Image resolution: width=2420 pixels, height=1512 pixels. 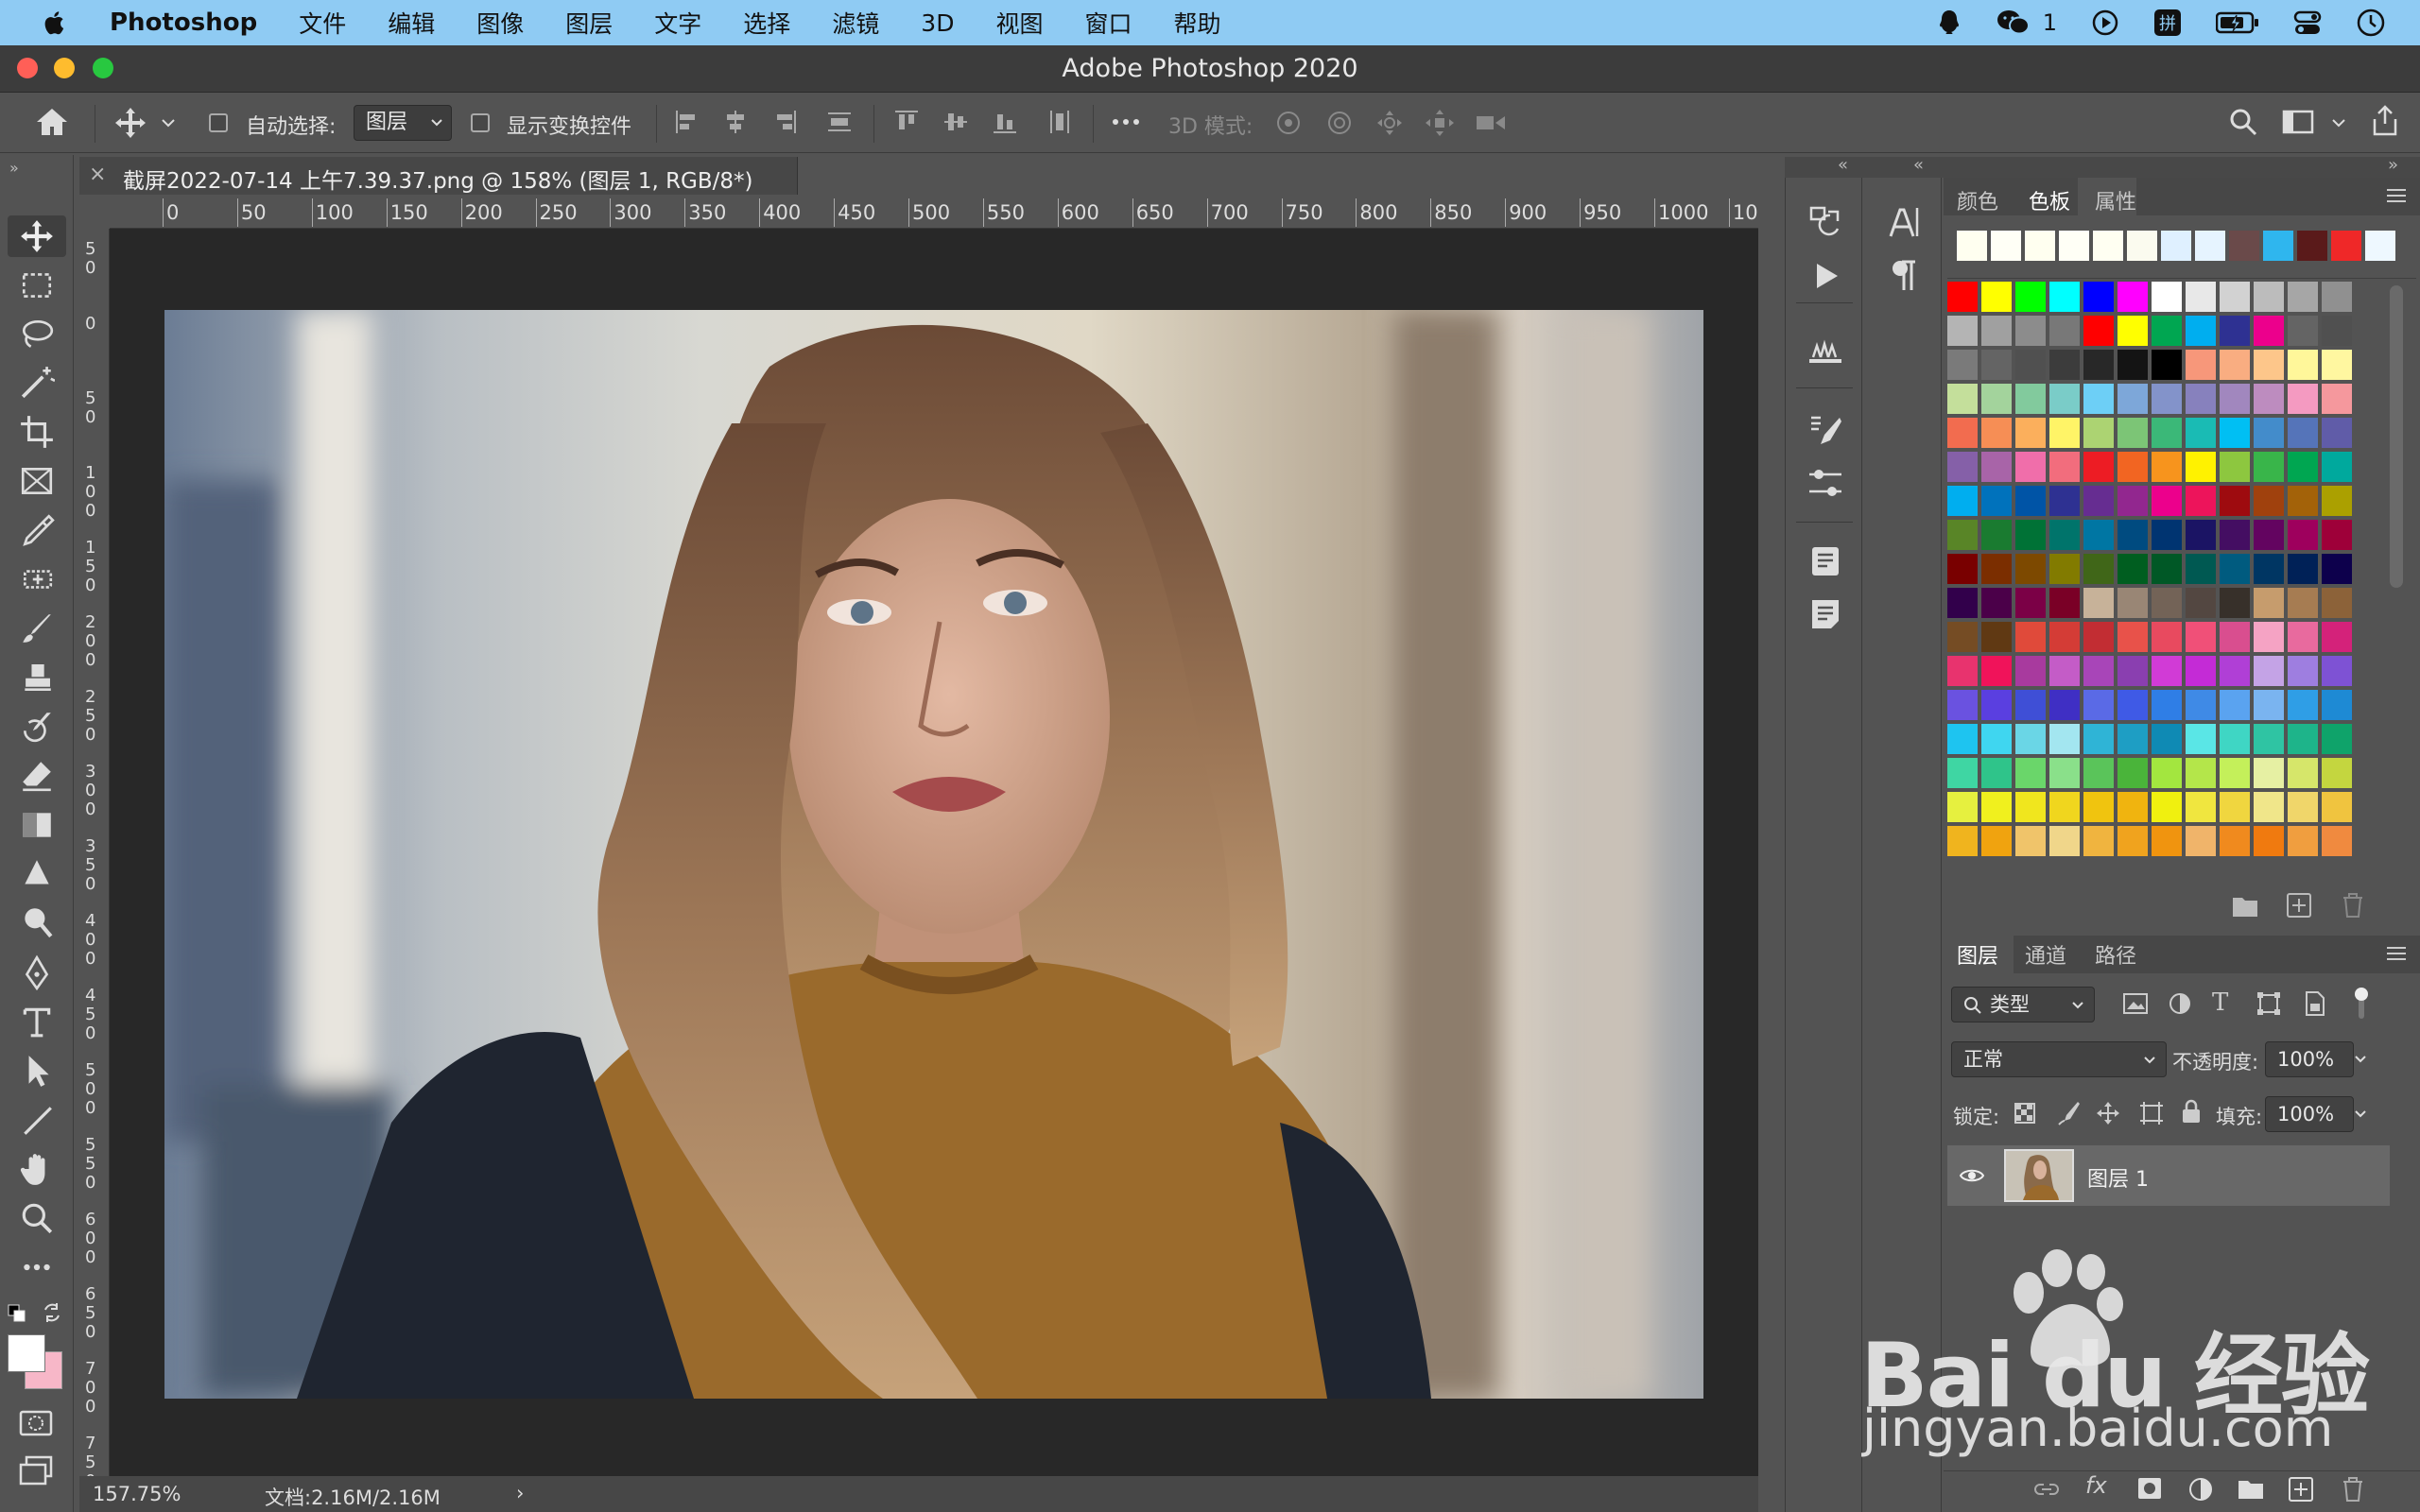 What do you see at coordinates (2180, 1003) in the screenshot?
I see `filter-adjustment-icon` at bounding box center [2180, 1003].